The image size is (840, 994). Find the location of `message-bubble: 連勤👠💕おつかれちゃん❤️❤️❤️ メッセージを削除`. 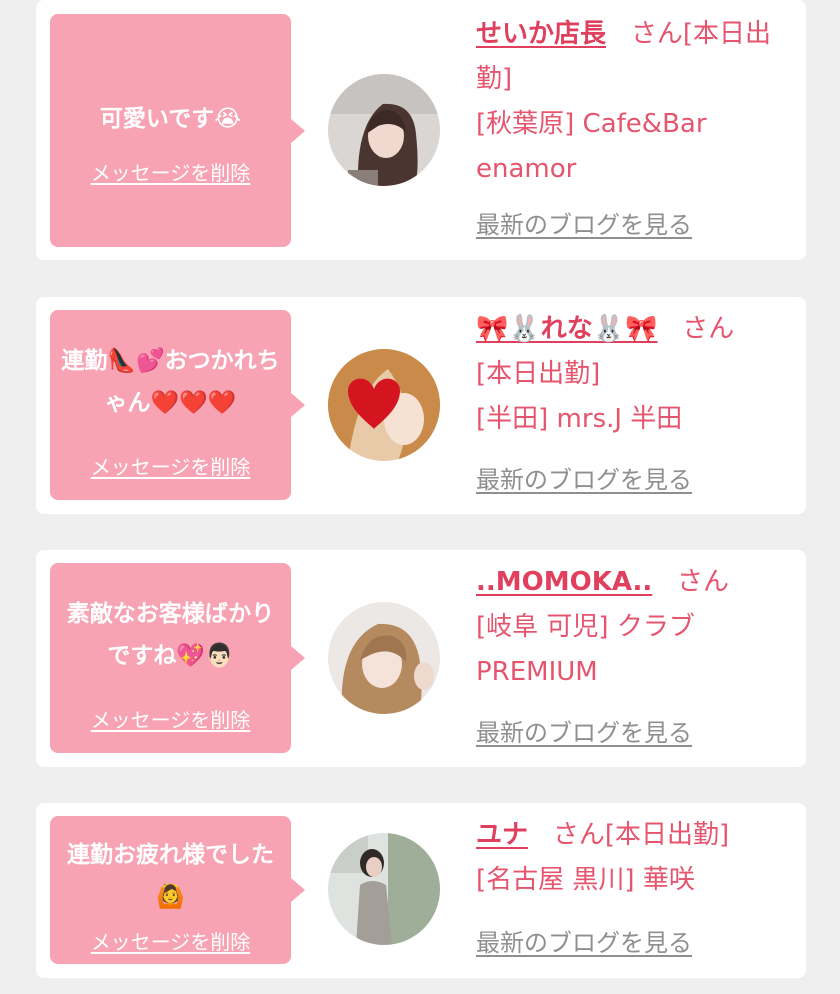

message-bubble: 連勤👠💕おつかれちゃん❤️❤️❤️ メッセージを削除 is located at coordinates (177, 405).